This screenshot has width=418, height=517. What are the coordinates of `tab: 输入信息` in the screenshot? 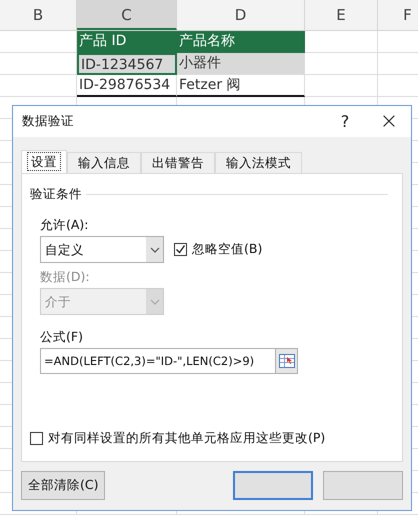 It's located at (104, 163).